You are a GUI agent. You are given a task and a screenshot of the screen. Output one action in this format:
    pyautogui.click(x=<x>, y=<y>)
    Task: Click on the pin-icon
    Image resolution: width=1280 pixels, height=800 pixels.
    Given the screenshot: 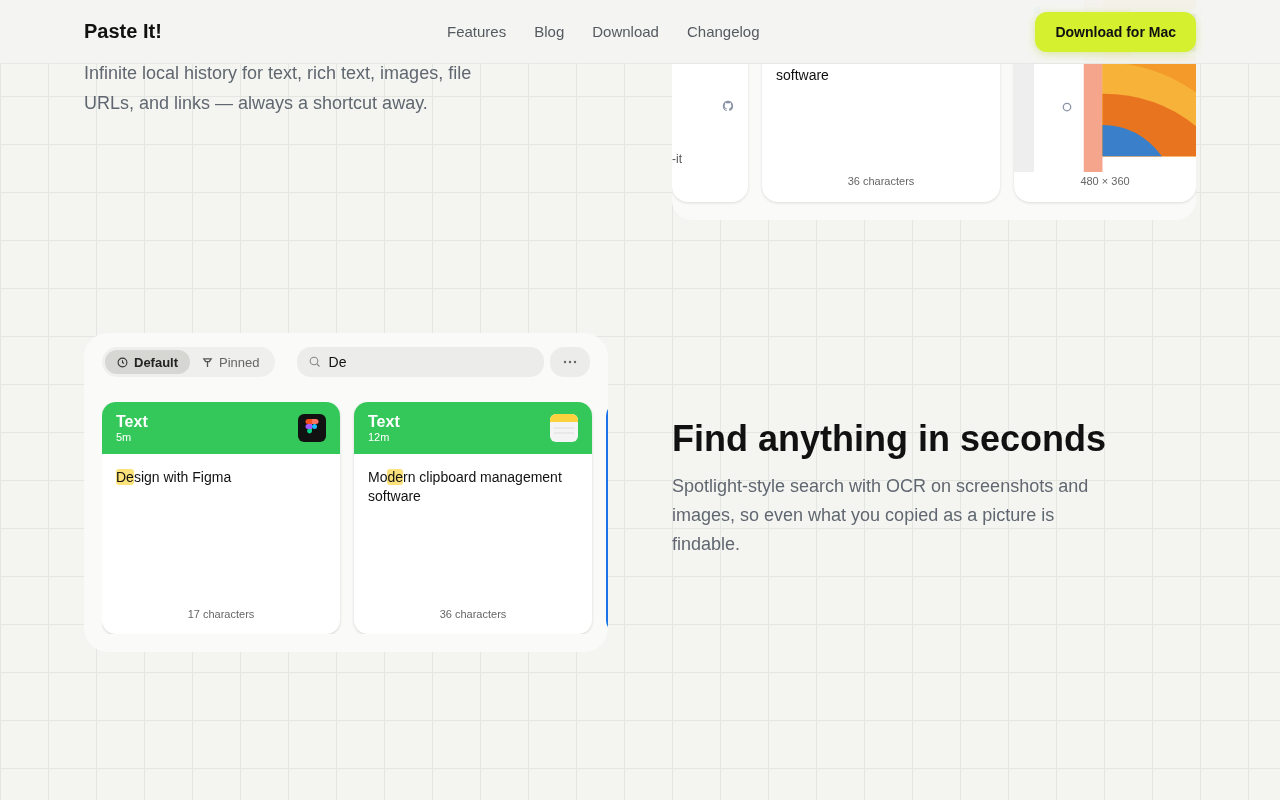 What is the action you would take?
    pyautogui.click(x=208, y=362)
    